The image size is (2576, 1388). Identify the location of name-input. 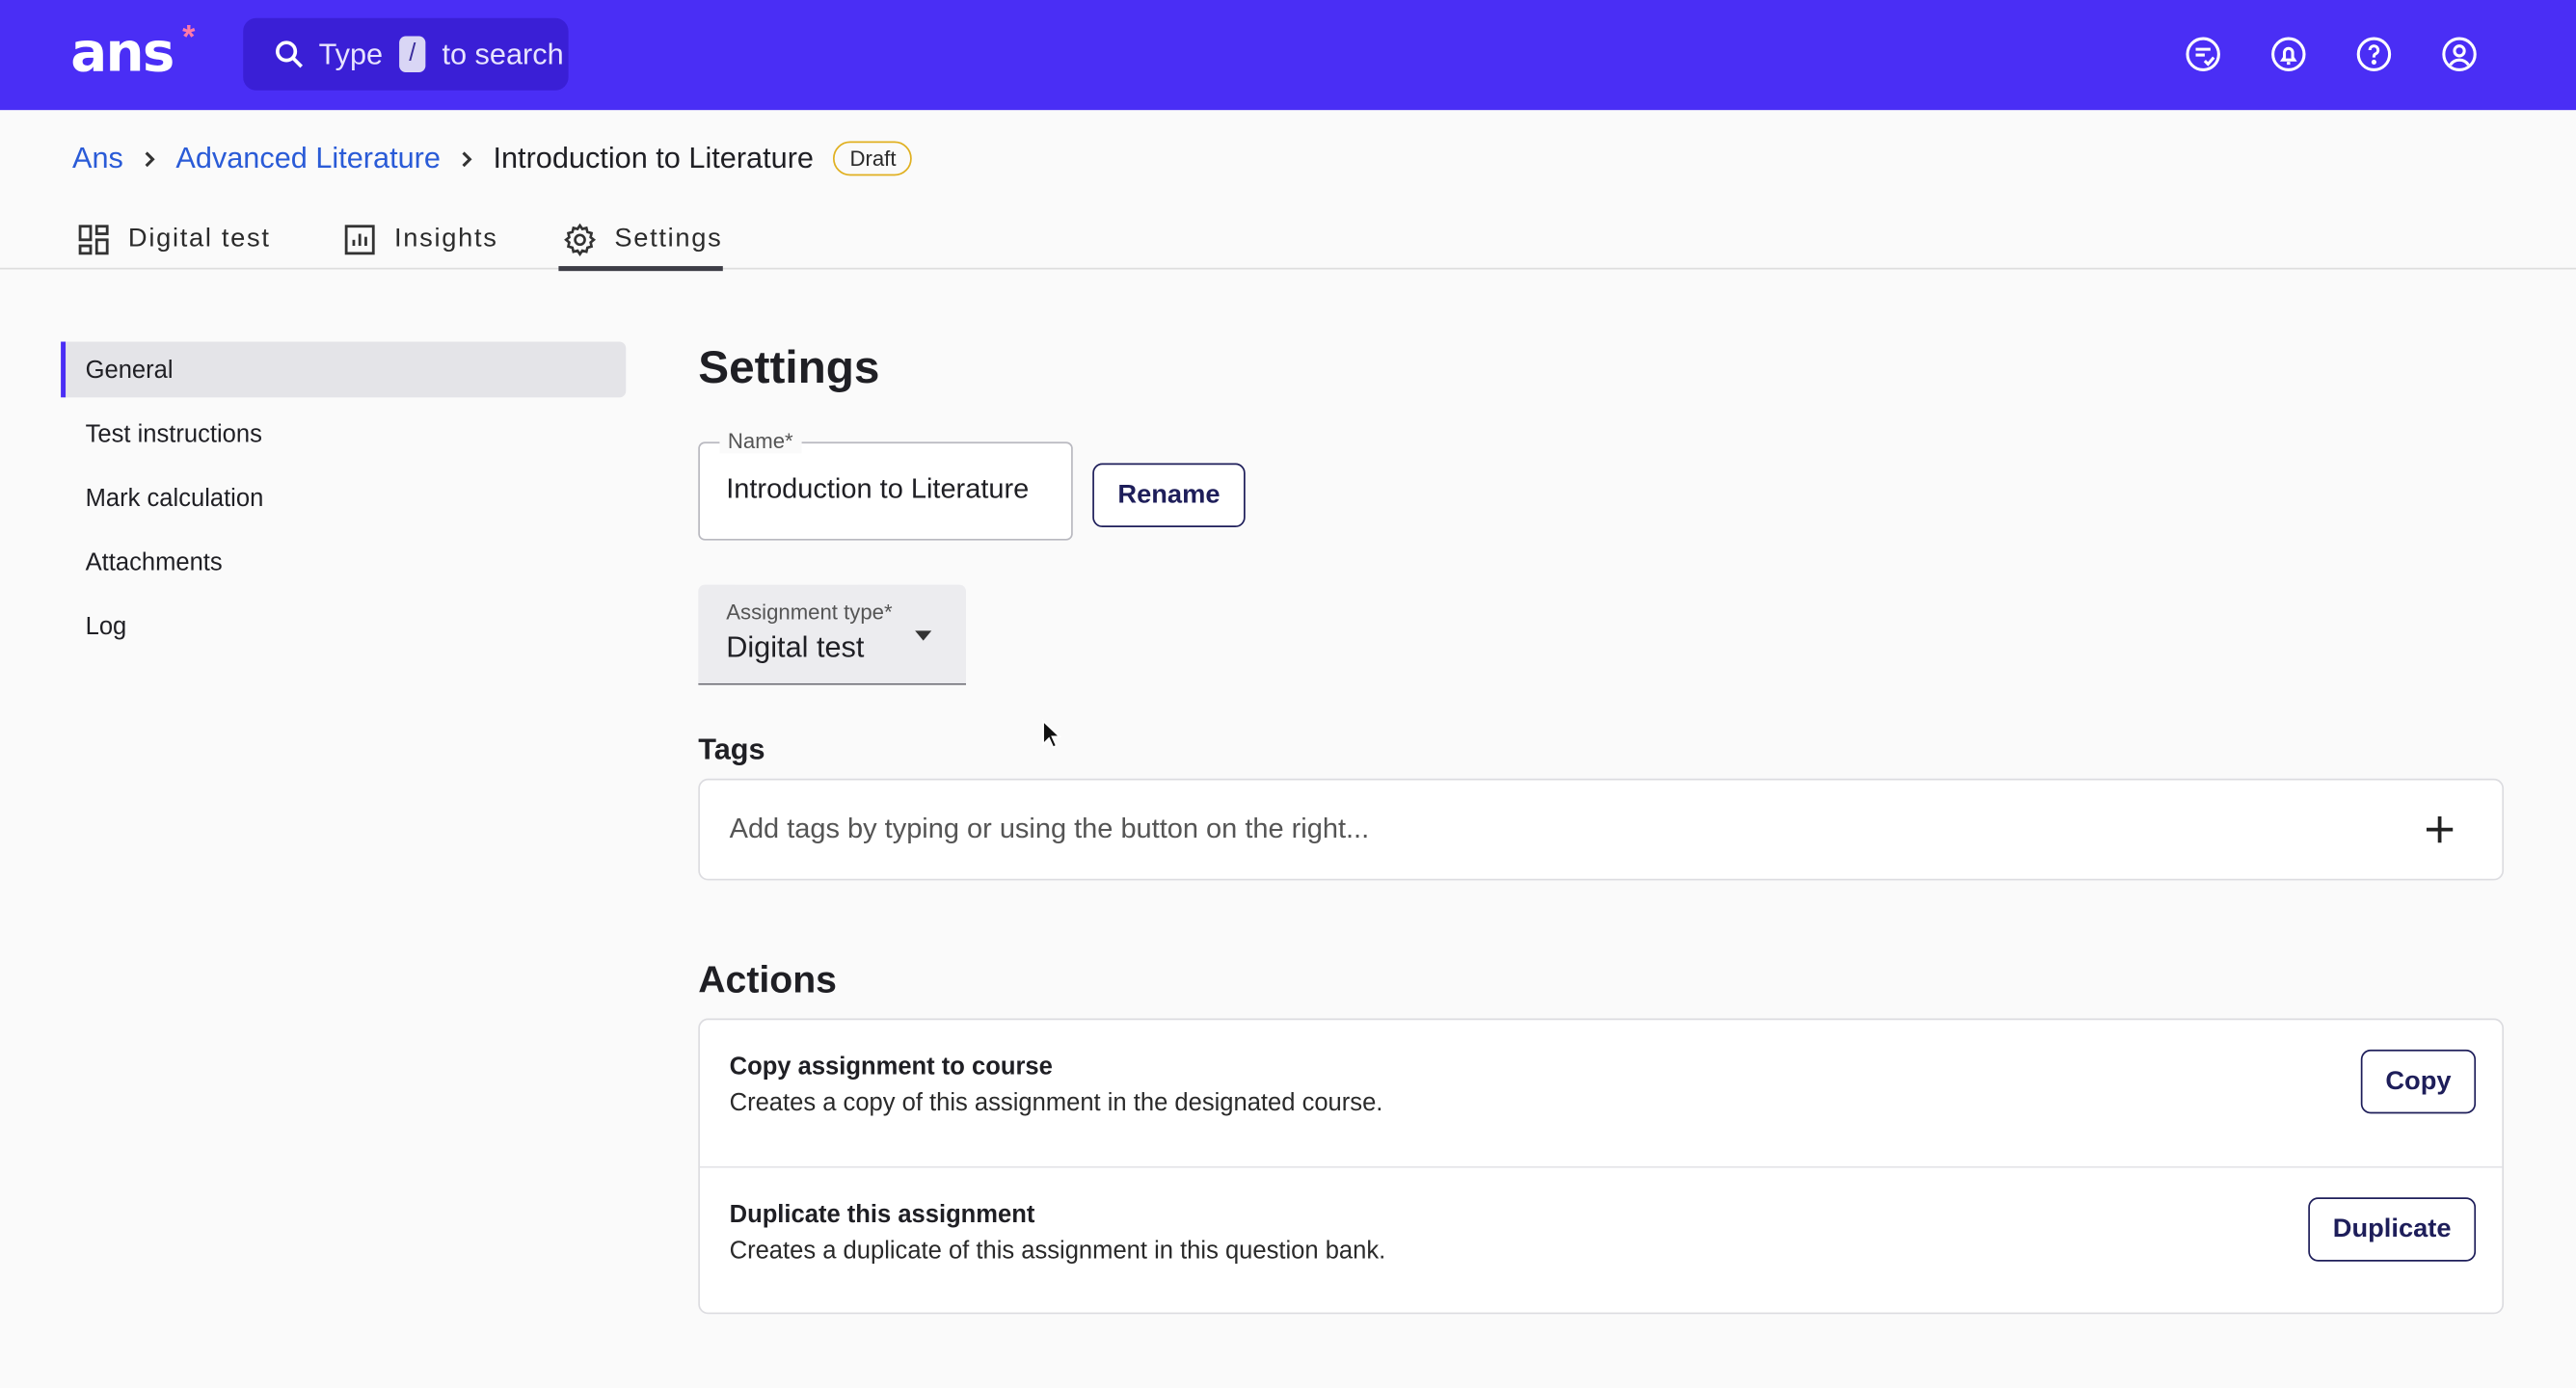
(888, 489).